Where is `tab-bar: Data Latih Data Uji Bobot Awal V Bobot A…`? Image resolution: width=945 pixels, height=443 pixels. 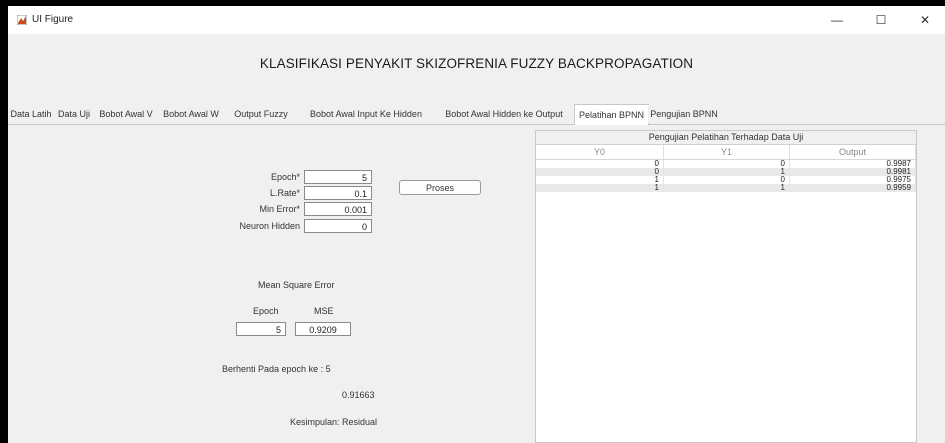 tab-bar: Data Latih Data Uji Bobot Awal V Bobot A… is located at coordinates (476, 114).